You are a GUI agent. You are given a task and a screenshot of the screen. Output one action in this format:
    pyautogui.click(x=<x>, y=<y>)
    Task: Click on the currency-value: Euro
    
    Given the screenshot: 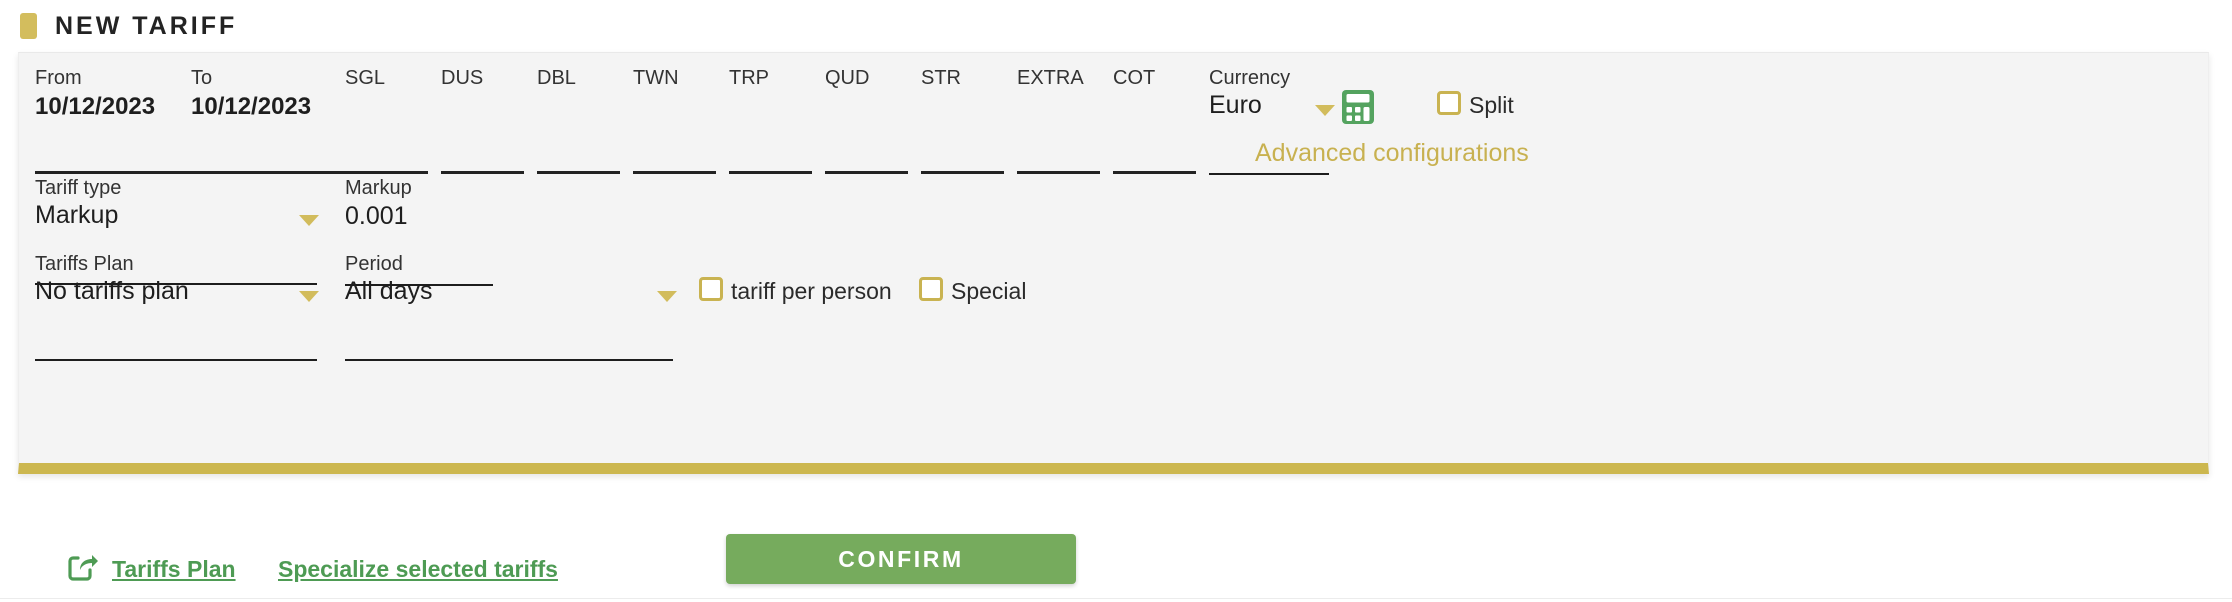 What is the action you would take?
    pyautogui.click(x=1235, y=105)
    